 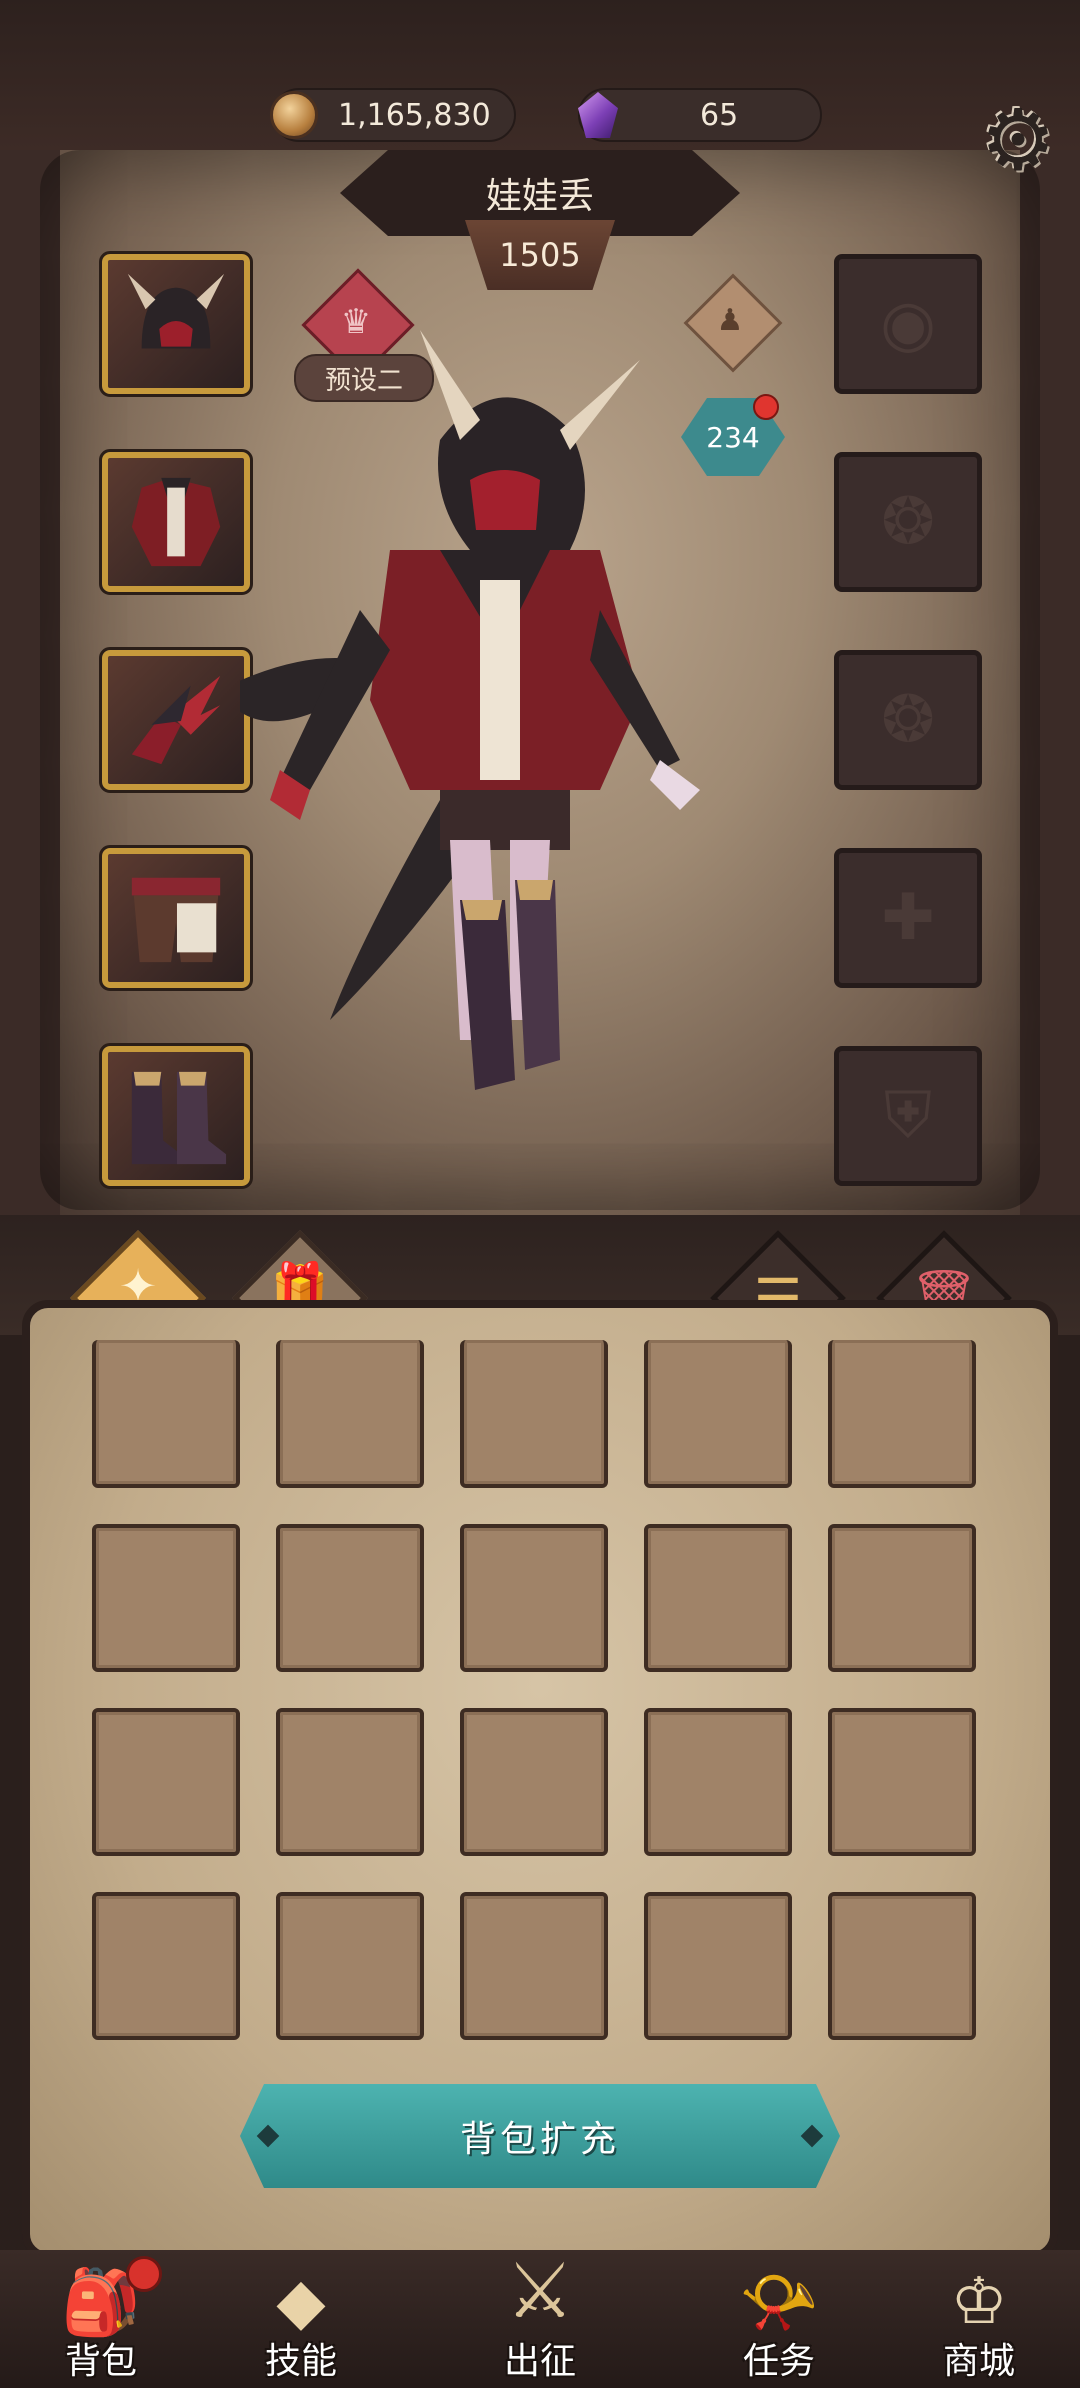 I want to click on belted-pants-icon, so click(x=176, y=918).